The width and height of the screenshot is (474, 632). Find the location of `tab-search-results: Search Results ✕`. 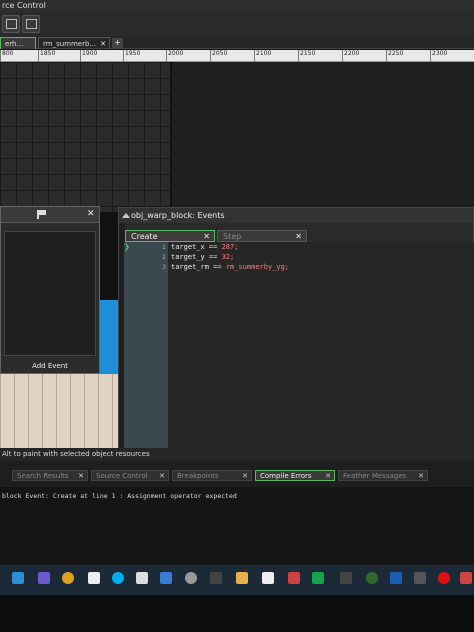

tab-search-results: Search Results ✕ is located at coordinates (50, 475).